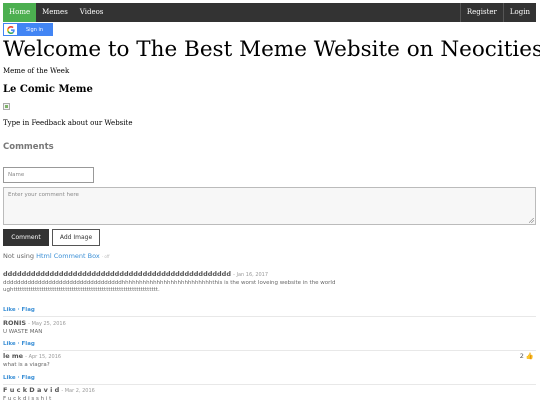  I want to click on comment-button: Comment, so click(26, 237).